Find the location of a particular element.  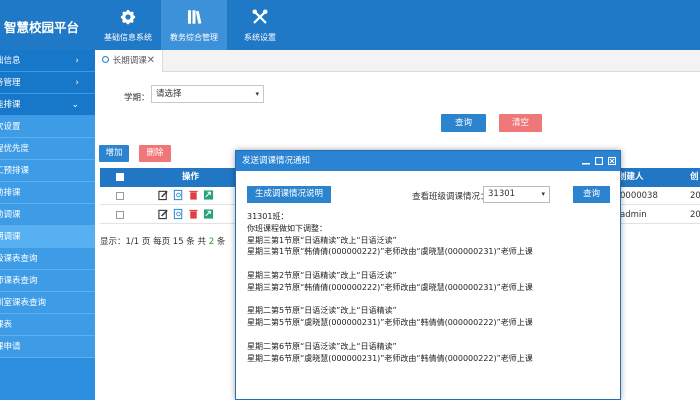

col-created: 创 is located at coordinates (694, 177).